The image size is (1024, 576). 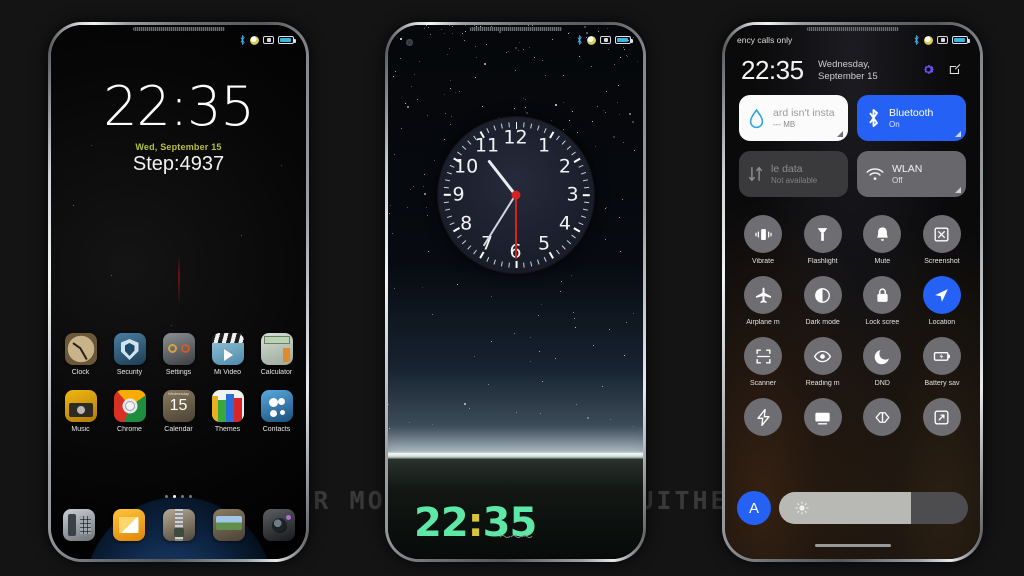 I want to click on toggle-reading-mode: Reading m, so click(x=823, y=362).